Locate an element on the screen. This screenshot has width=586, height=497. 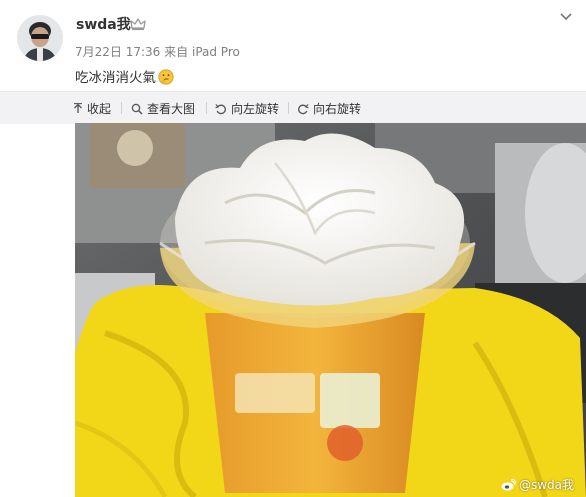
post-text: 吃冰消消火氣 is located at coordinates (124, 77).